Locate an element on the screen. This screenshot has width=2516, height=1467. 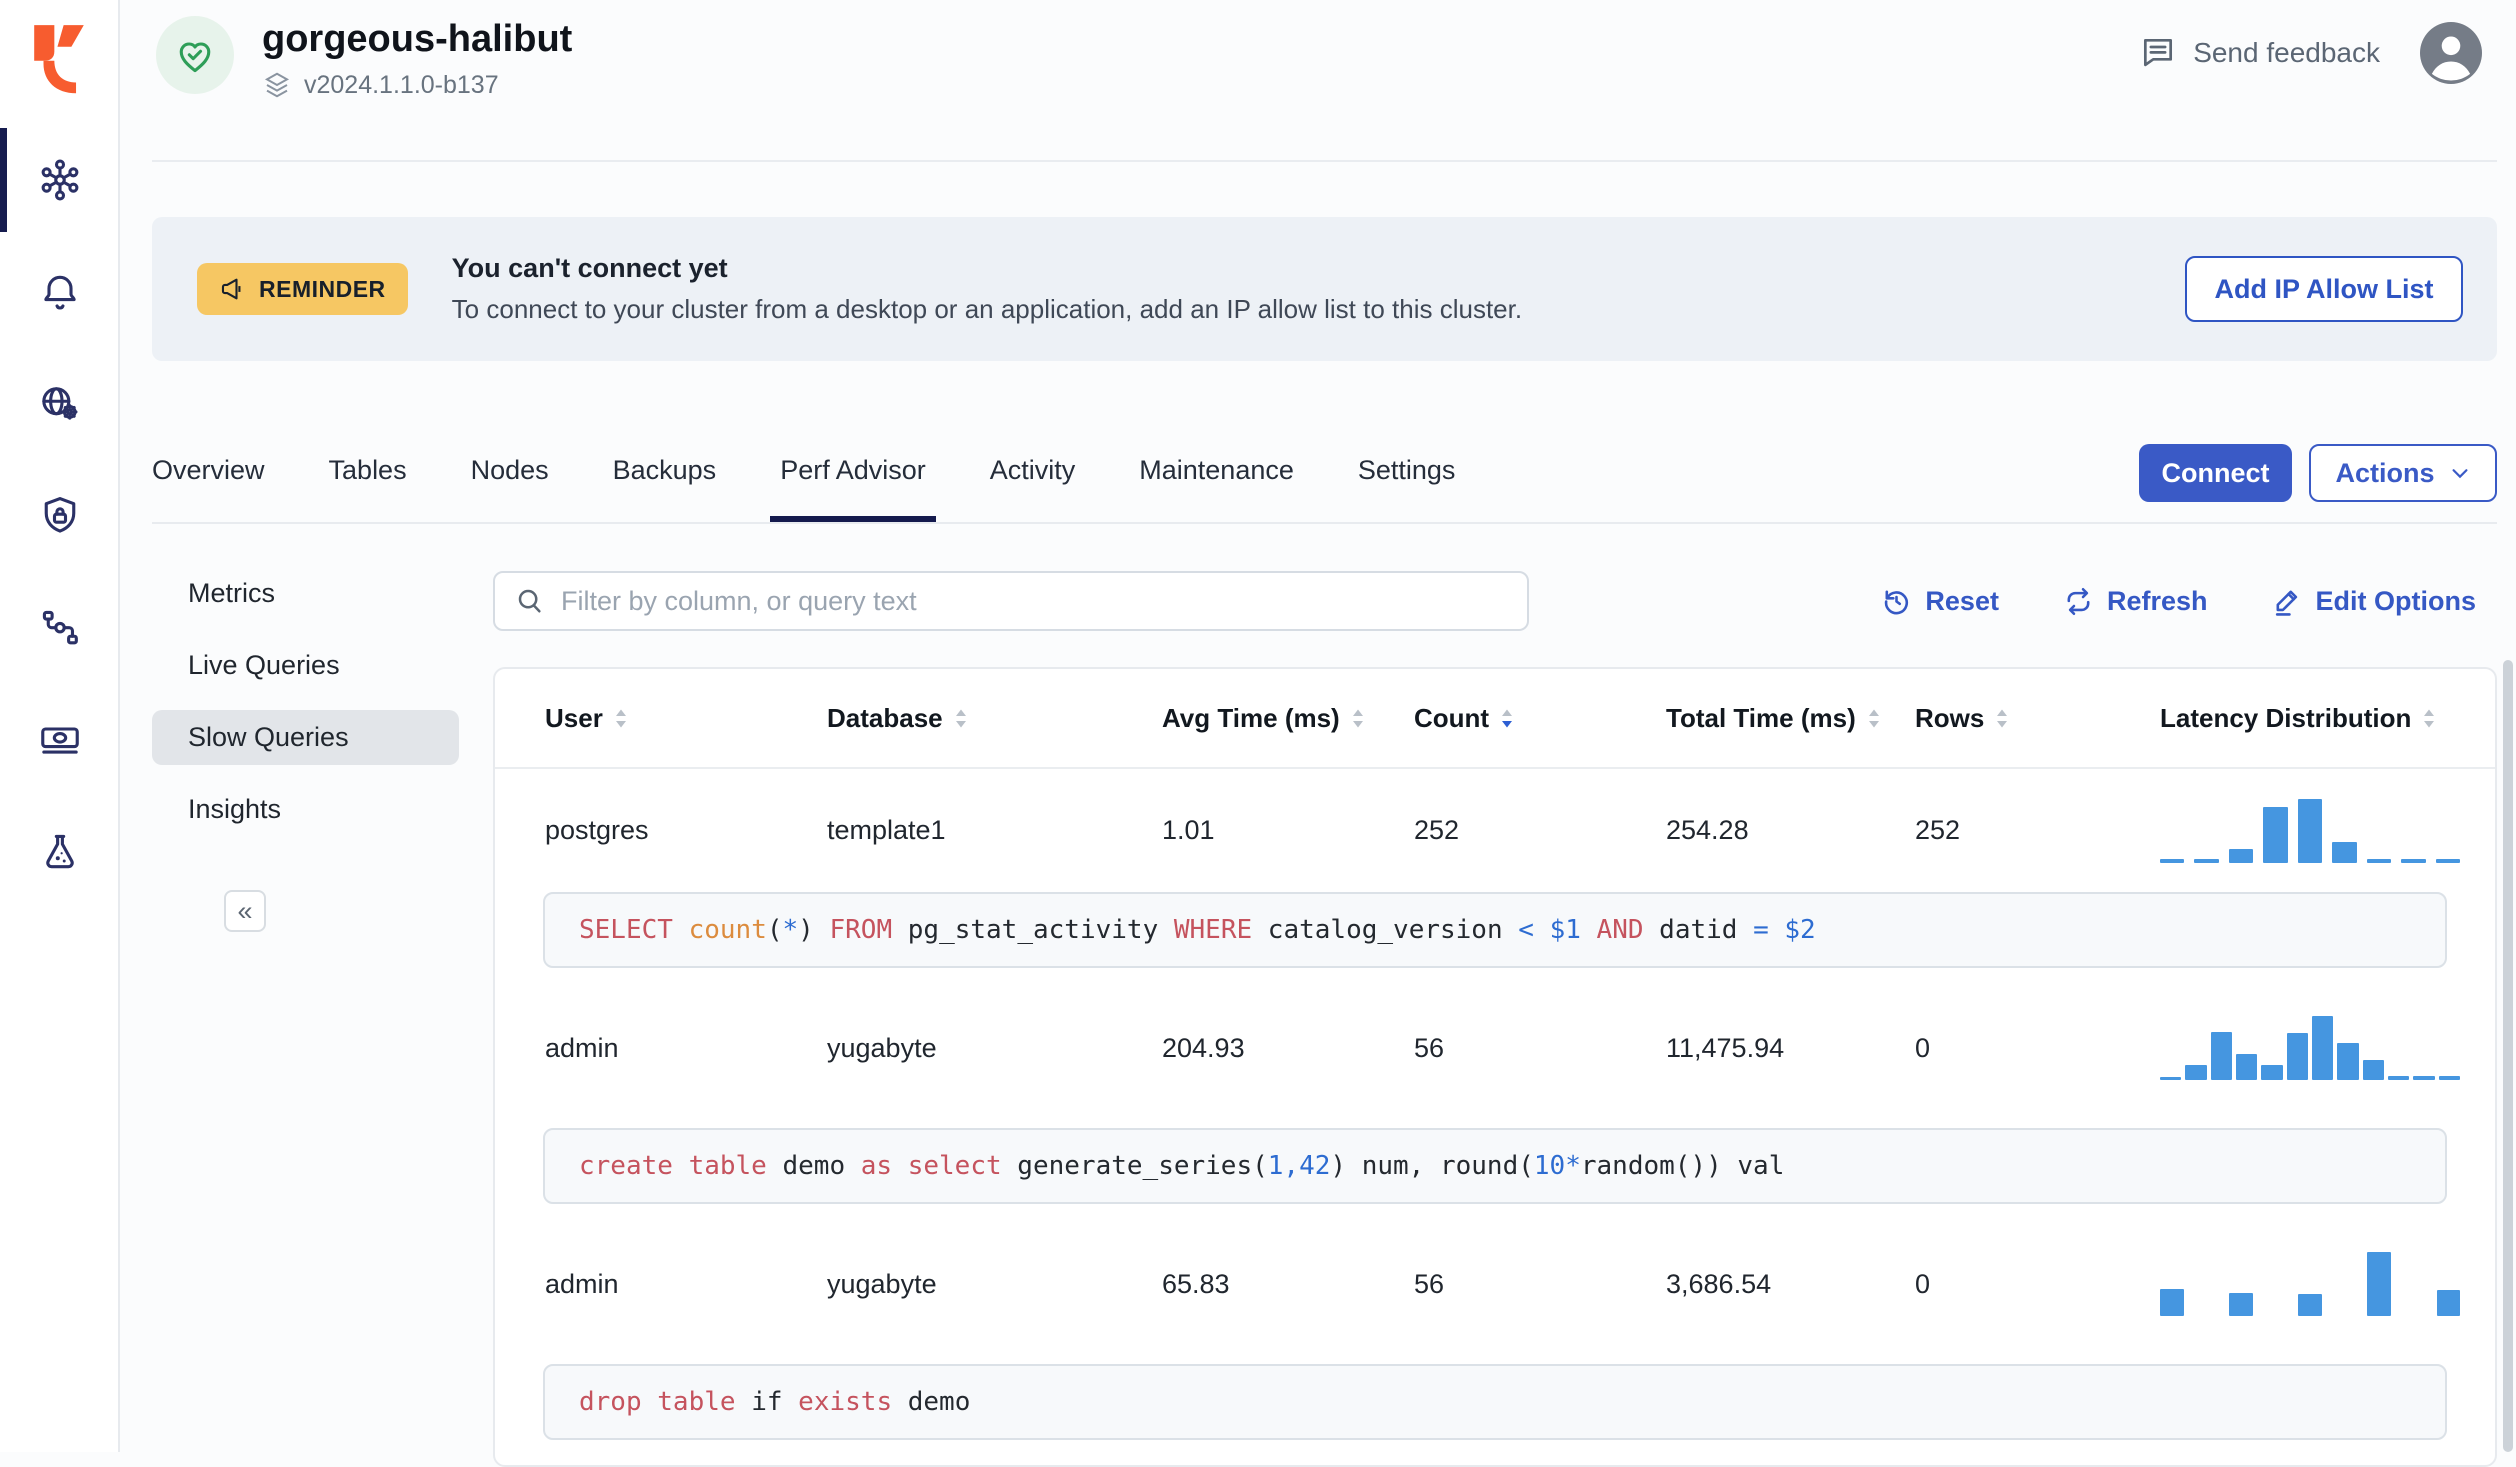
cell-count: 56 is located at coordinates (1429, 1047).